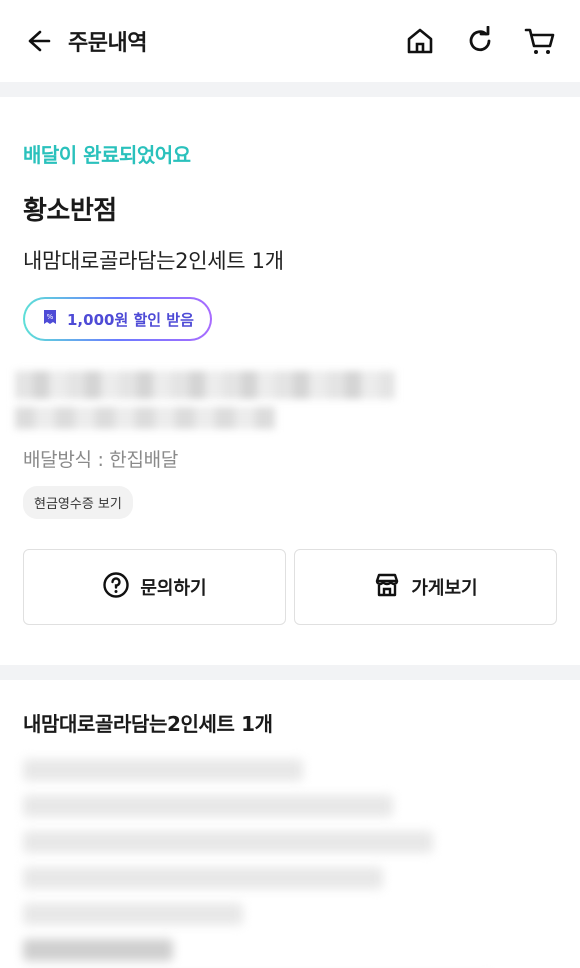 This screenshot has width=580, height=968. I want to click on top-bar: 주문내역, so click(290, 41).